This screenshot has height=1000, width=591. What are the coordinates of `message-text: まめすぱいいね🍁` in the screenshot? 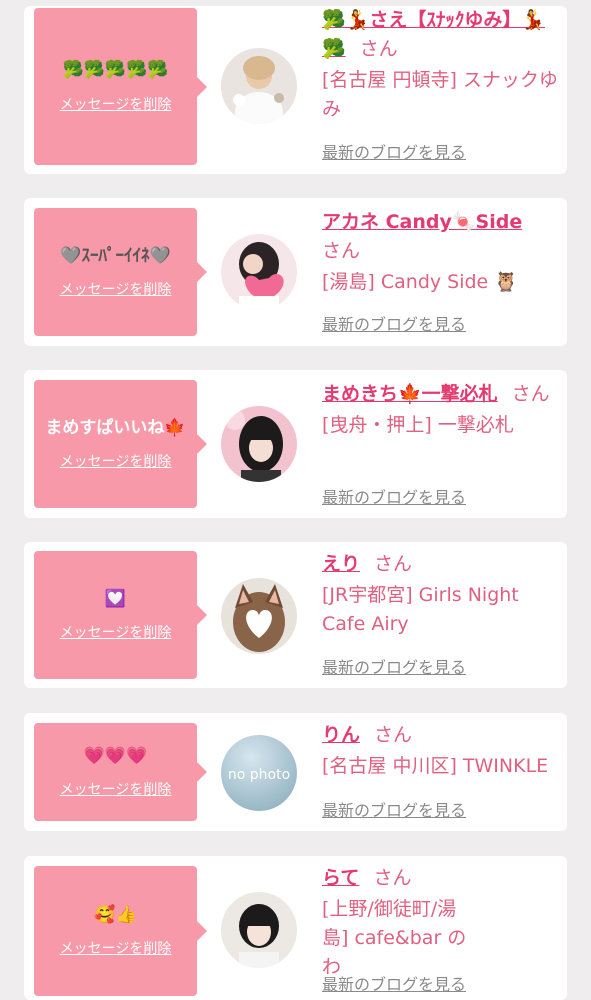 It's located at (115, 427).